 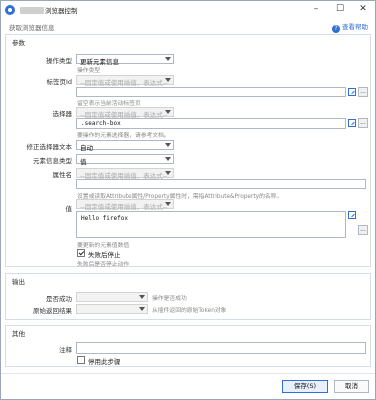 I want to click on disable-step-label: 停用此步骤, so click(x=104, y=362).